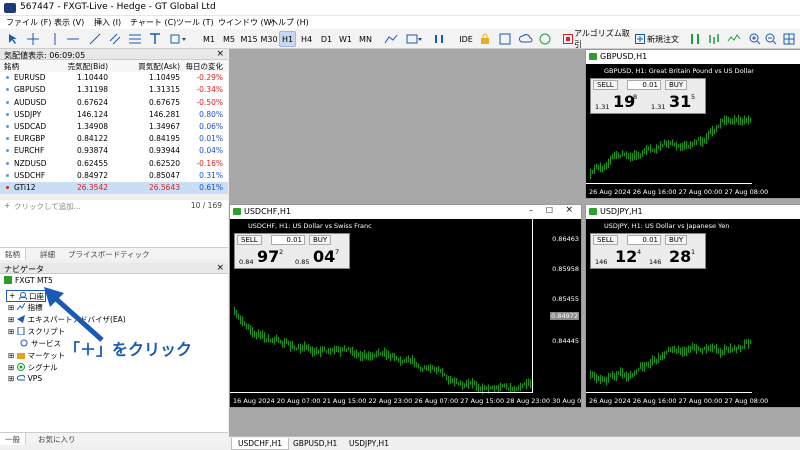 The width and height of the screenshot is (800, 450). What do you see at coordinates (695, 39) in the screenshot?
I see `depth-of-market-icon` at bounding box center [695, 39].